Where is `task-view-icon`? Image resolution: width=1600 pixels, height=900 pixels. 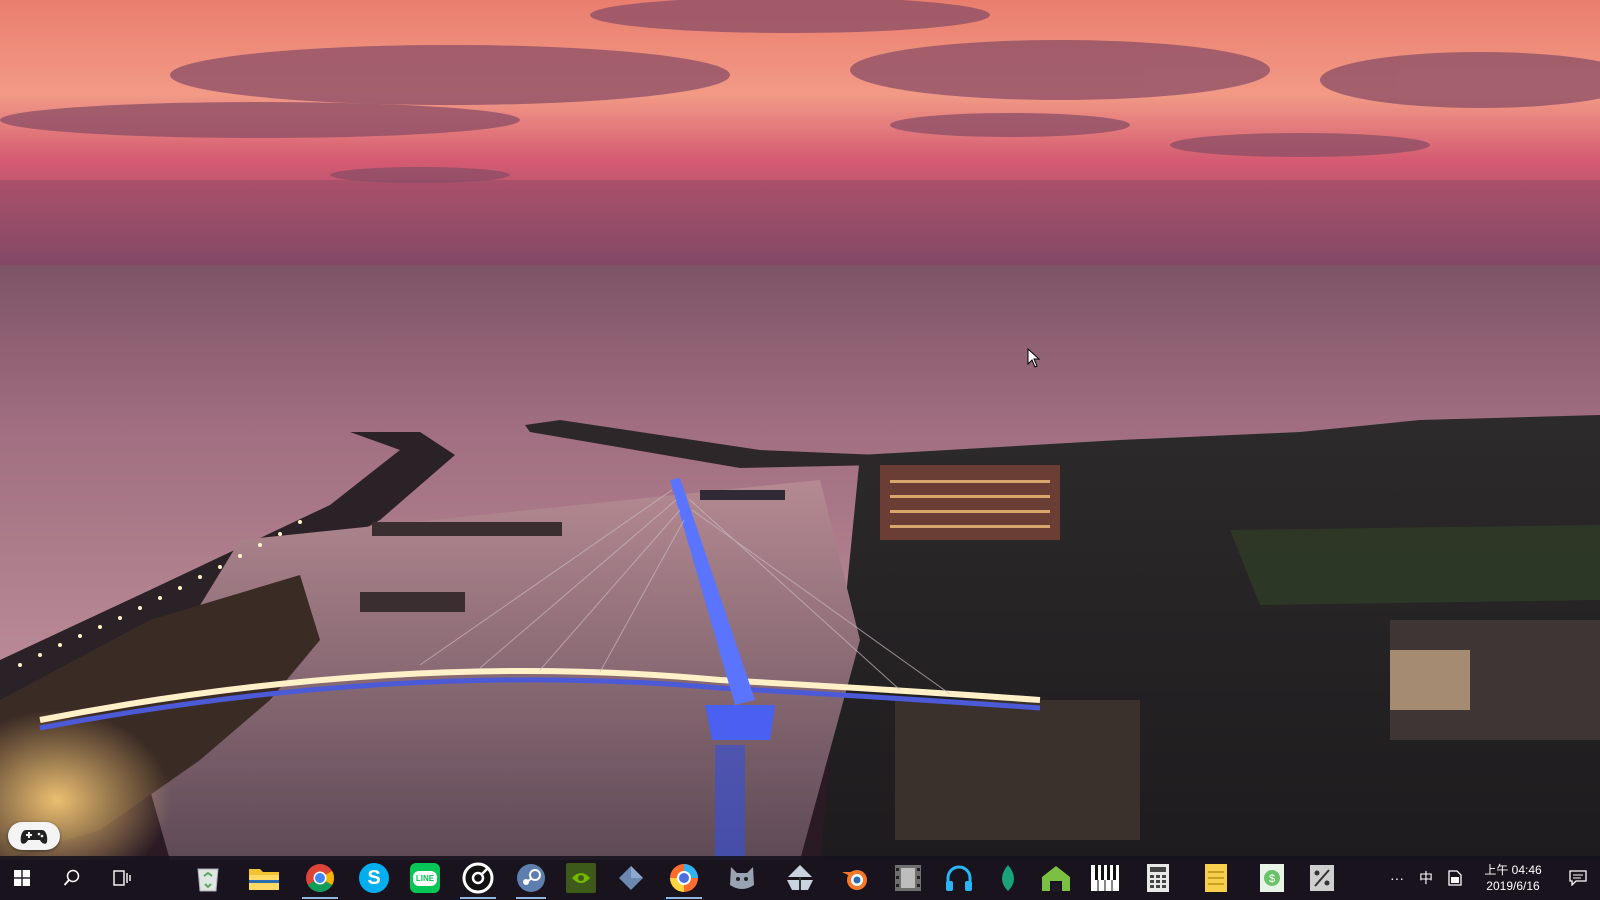
task-view-icon is located at coordinates (122, 878).